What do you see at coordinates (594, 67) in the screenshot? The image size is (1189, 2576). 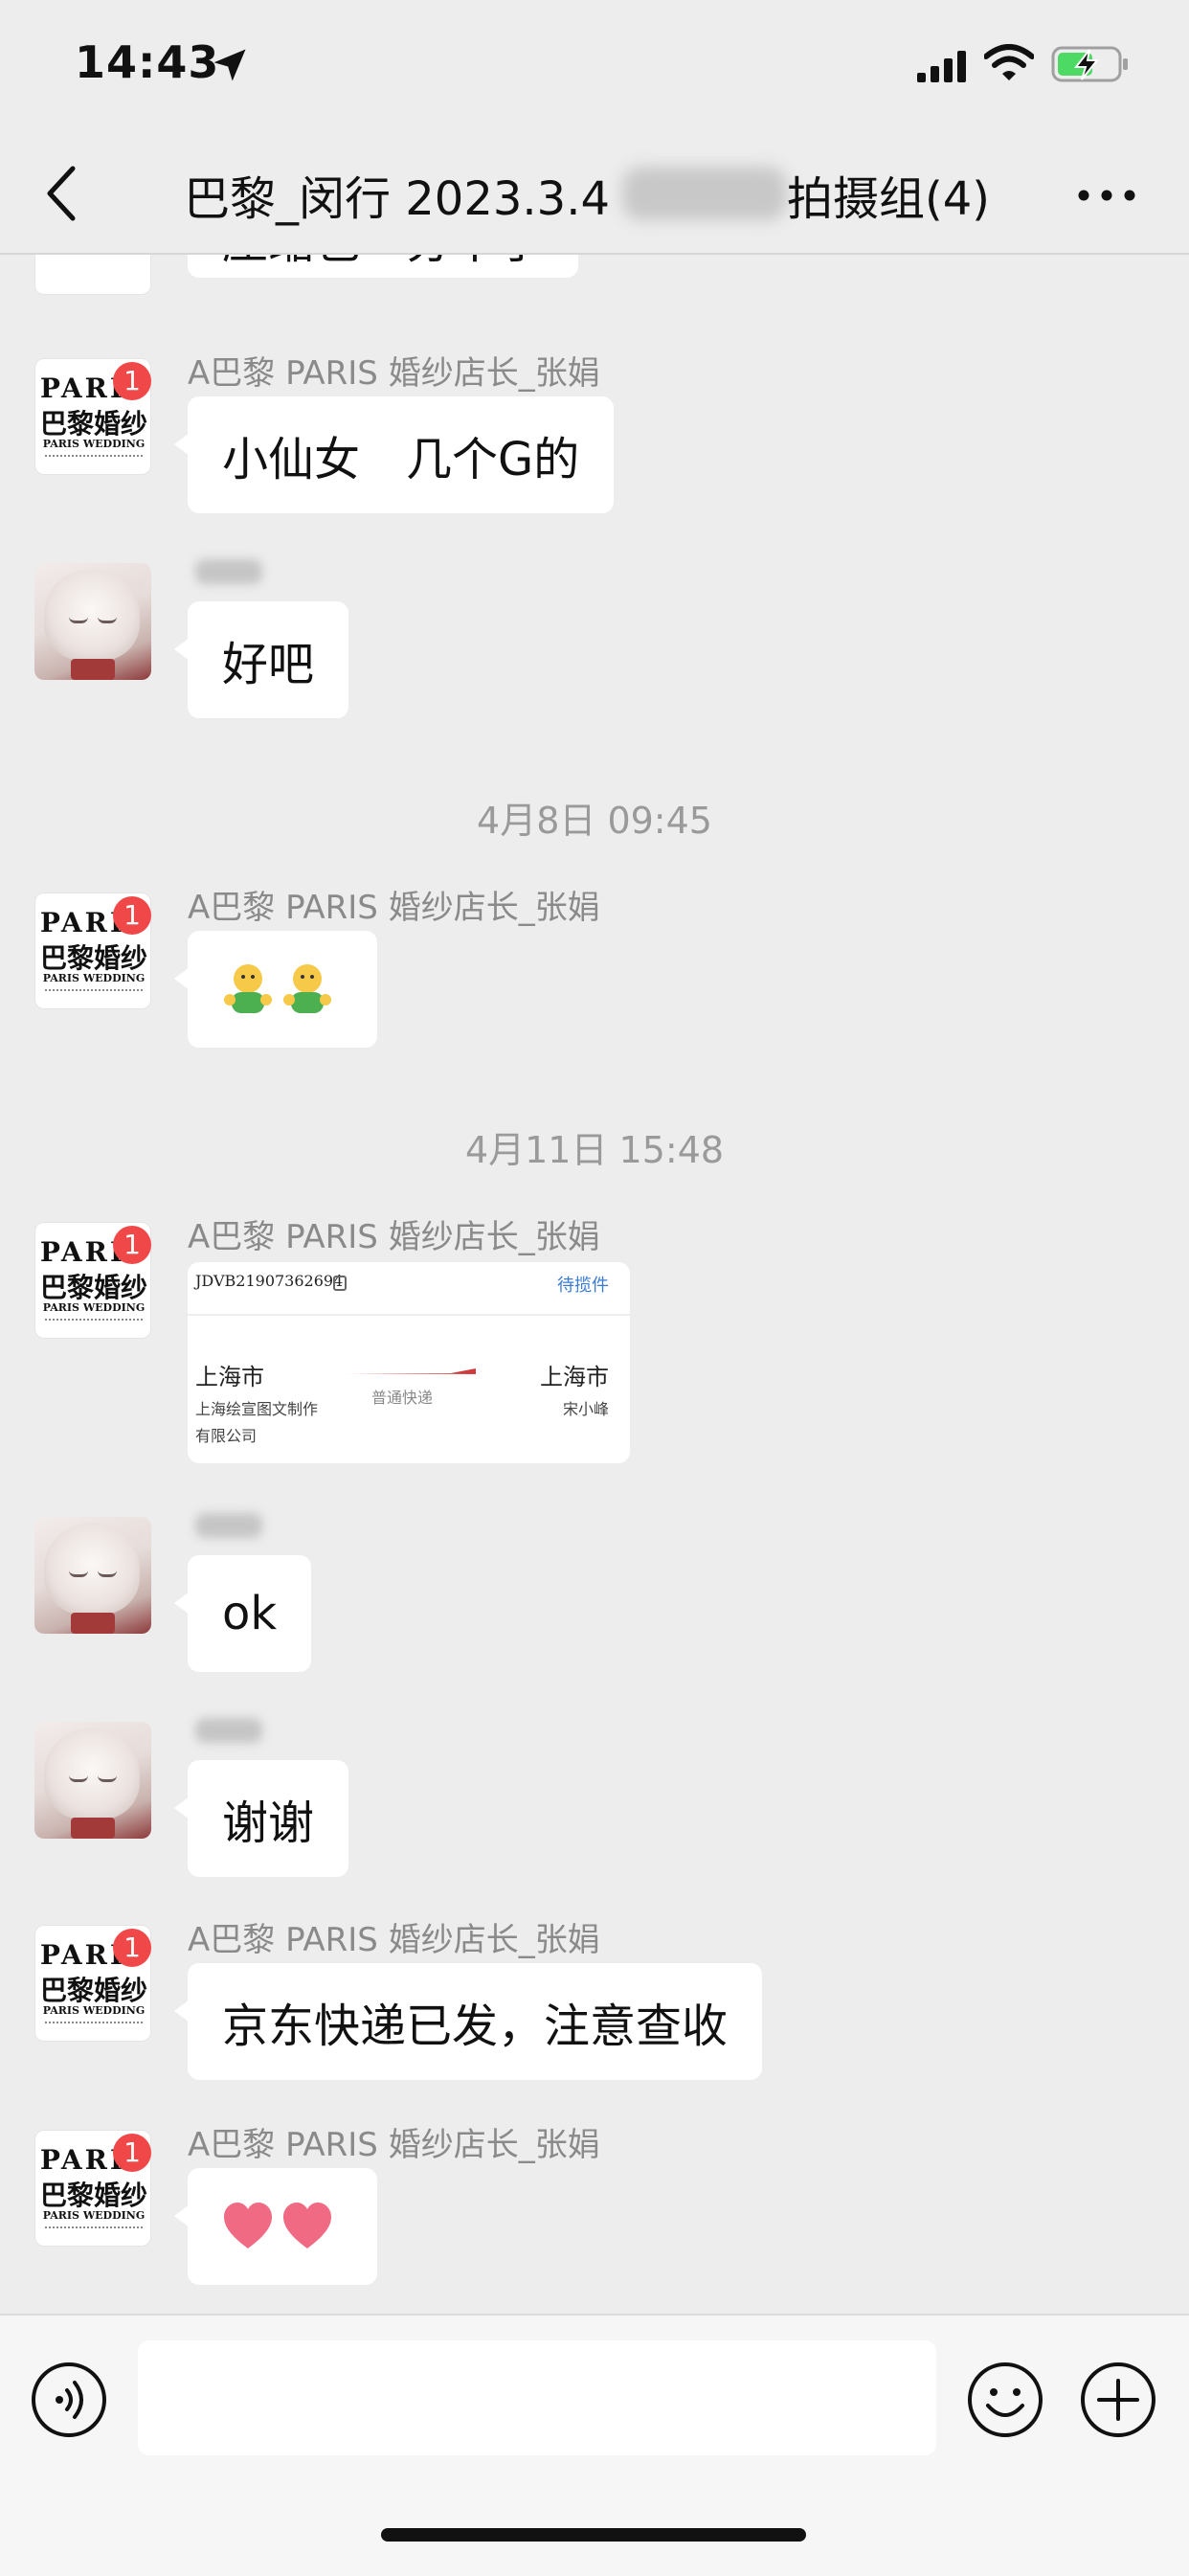 I see `status-bar: 14:43` at bounding box center [594, 67].